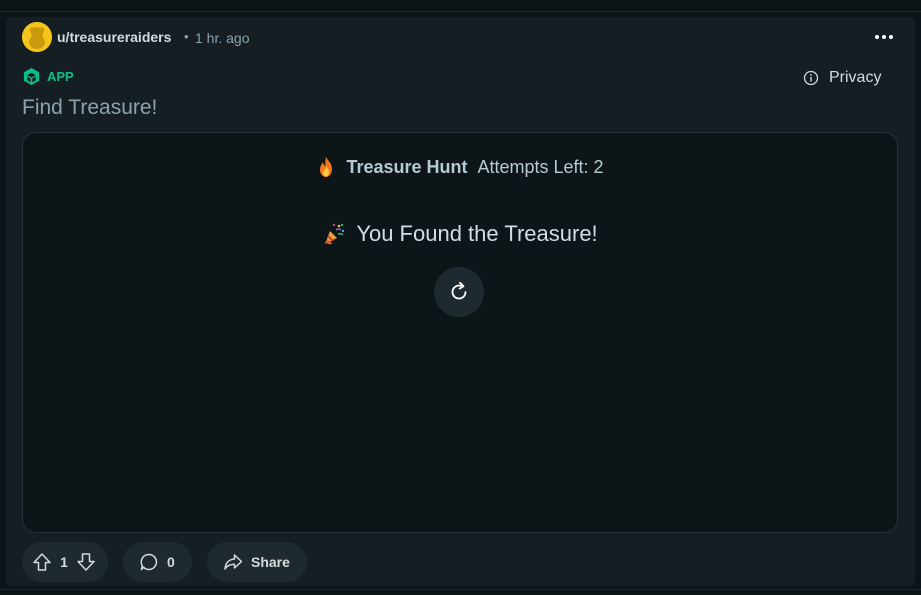 The height and width of the screenshot is (595, 921). I want to click on more-options-button, so click(884, 37).